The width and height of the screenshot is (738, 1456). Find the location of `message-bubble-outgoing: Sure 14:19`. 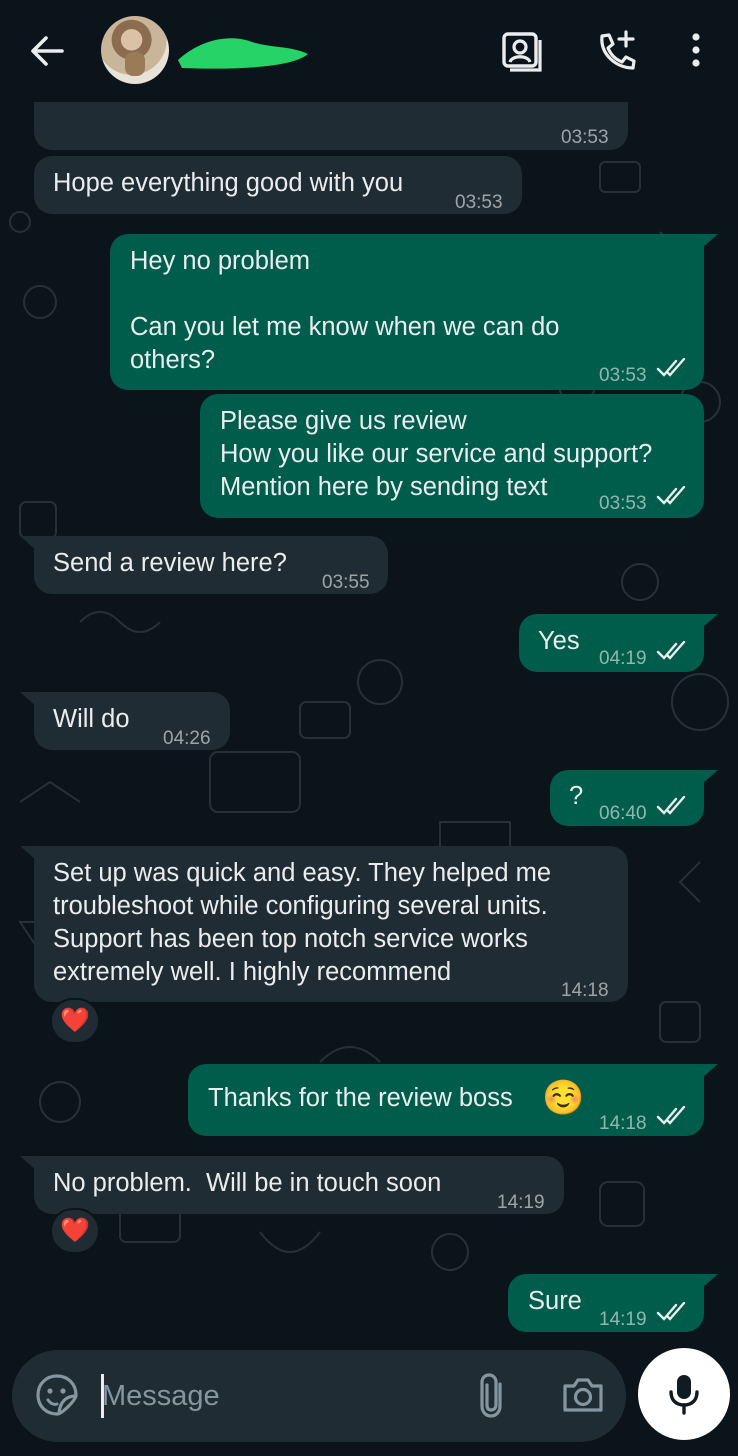

message-bubble-outgoing: Sure 14:19 is located at coordinates (613, 1303).